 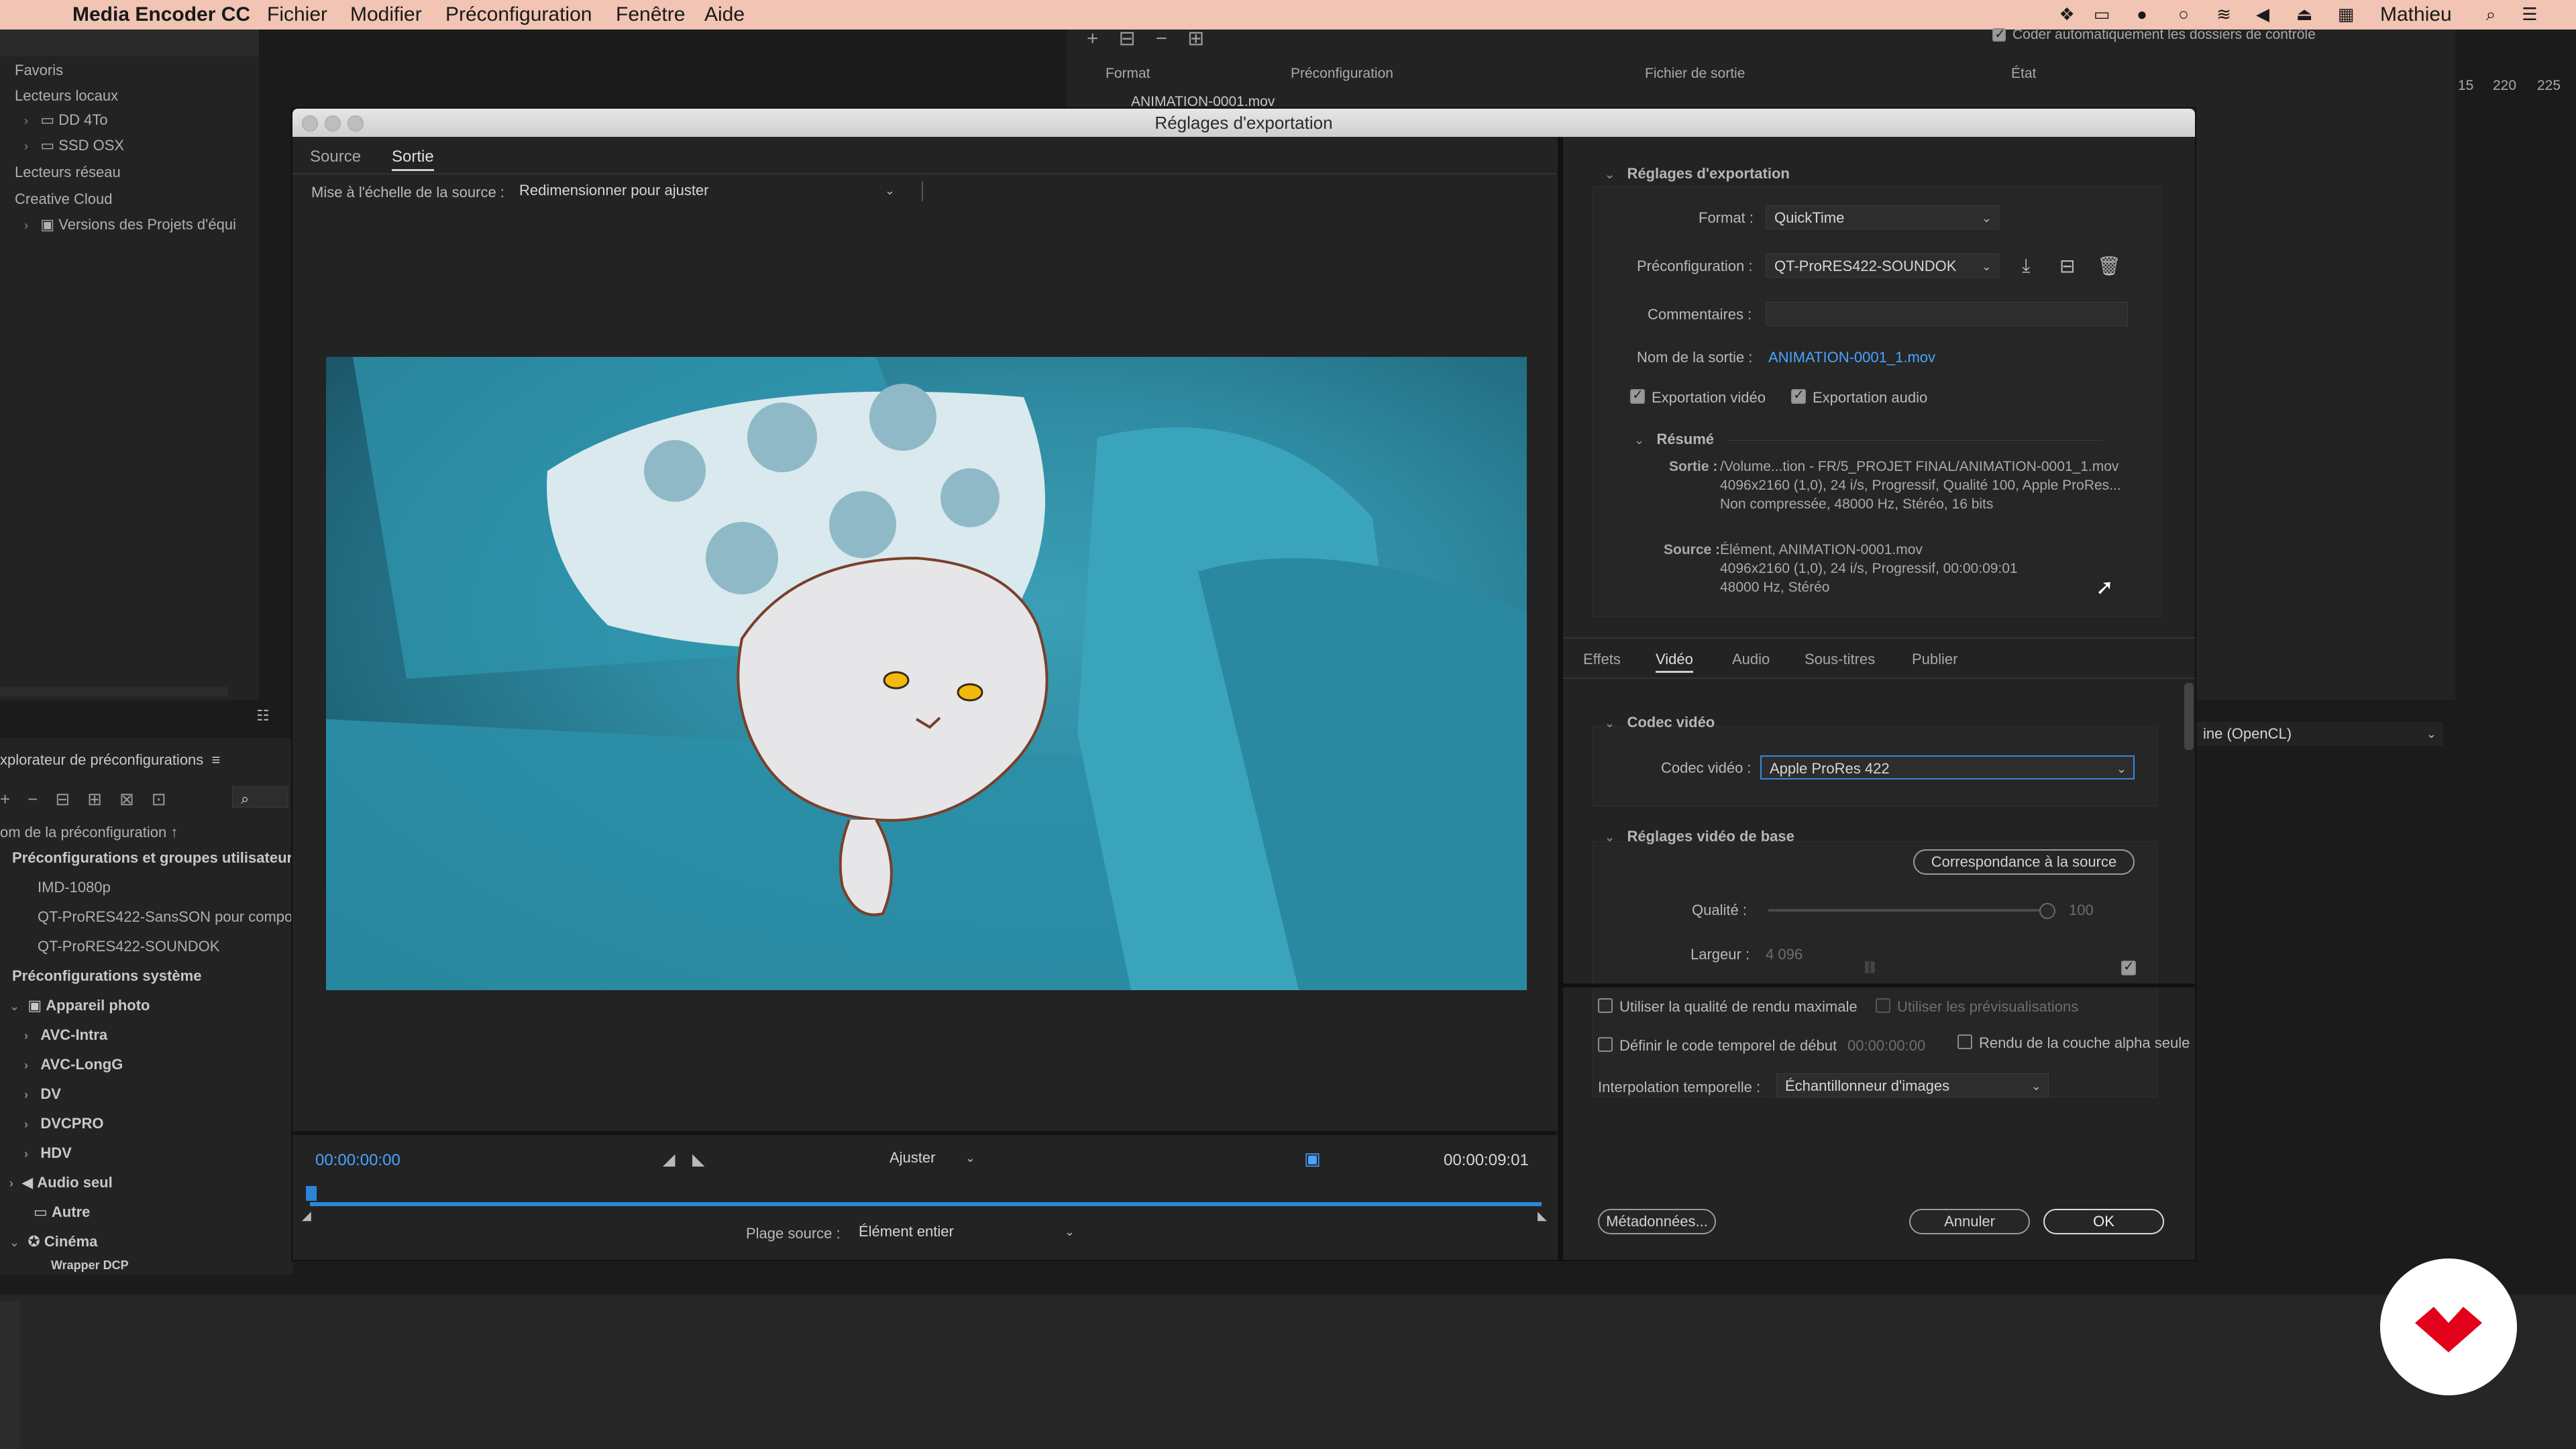 What do you see at coordinates (1243, 123) in the screenshot?
I see `dialog-title-bar: Réglages d'exportation` at bounding box center [1243, 123].